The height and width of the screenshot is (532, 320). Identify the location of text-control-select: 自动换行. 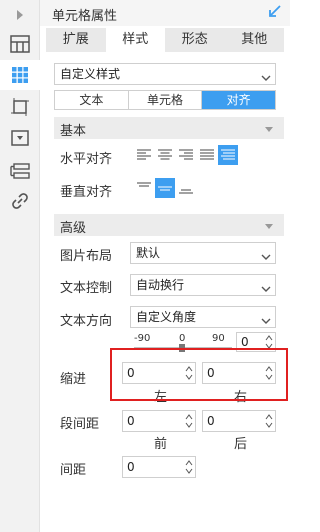
(203, 285).